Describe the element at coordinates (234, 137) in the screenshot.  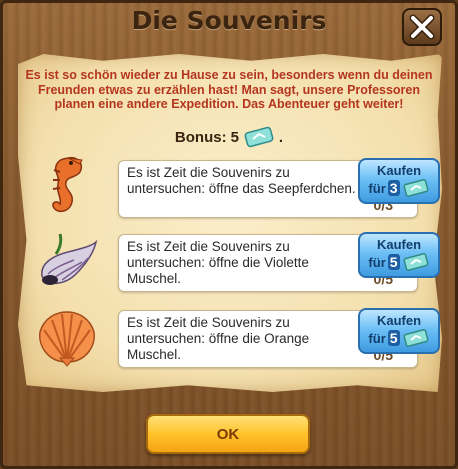
I see `bonus-value: 5` at that location.